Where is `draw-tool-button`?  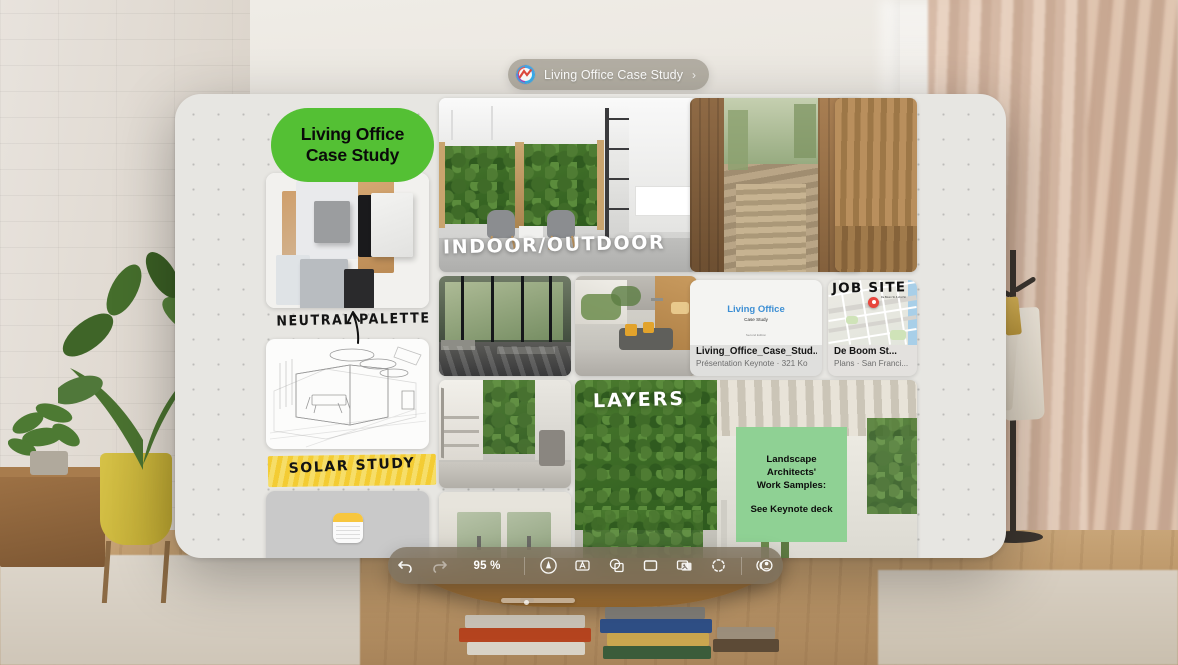 draw-tool-button is located at coordinates (548, 566).